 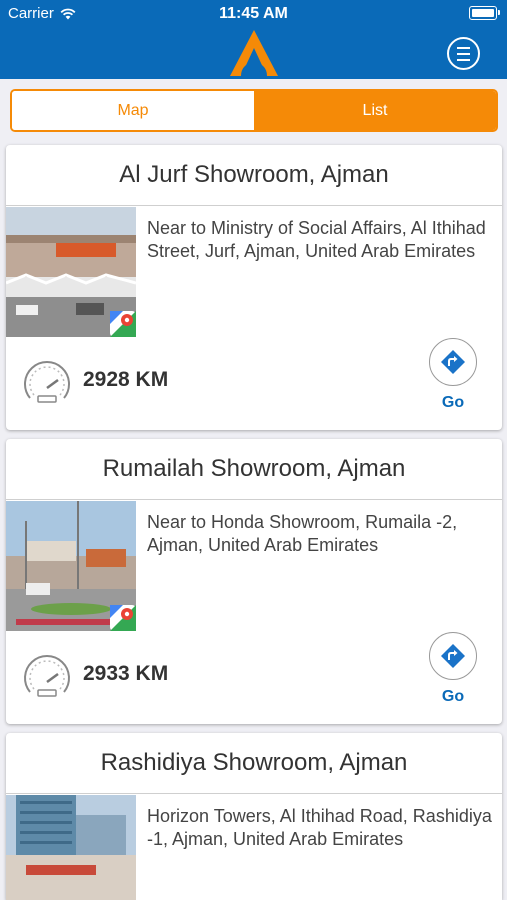 I want to click on showroom-name: Rumailah Showroom, Ajman, so click(x=254, y=469).